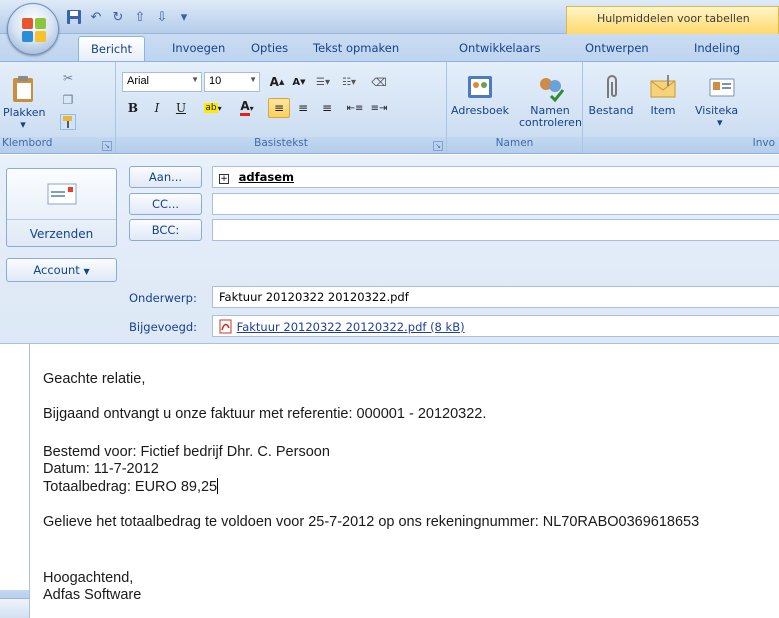 The width and height of the screenshot is (779, 618). I want to click on basic-text-launcher-icon: ↘, so click(438, 146).